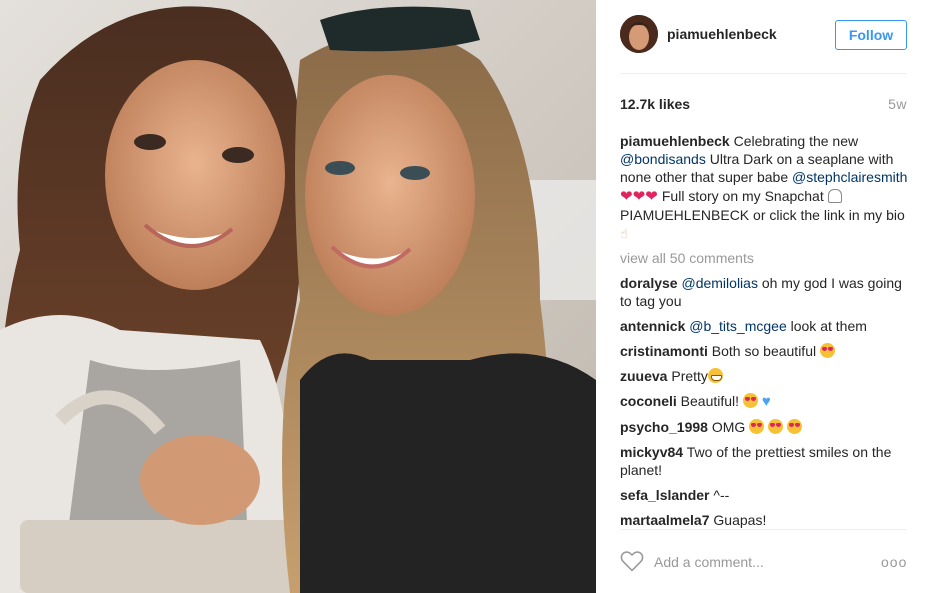 The image size is (927, 593). I want to click on comment-text: Both so beautiful, so click(763, 351).